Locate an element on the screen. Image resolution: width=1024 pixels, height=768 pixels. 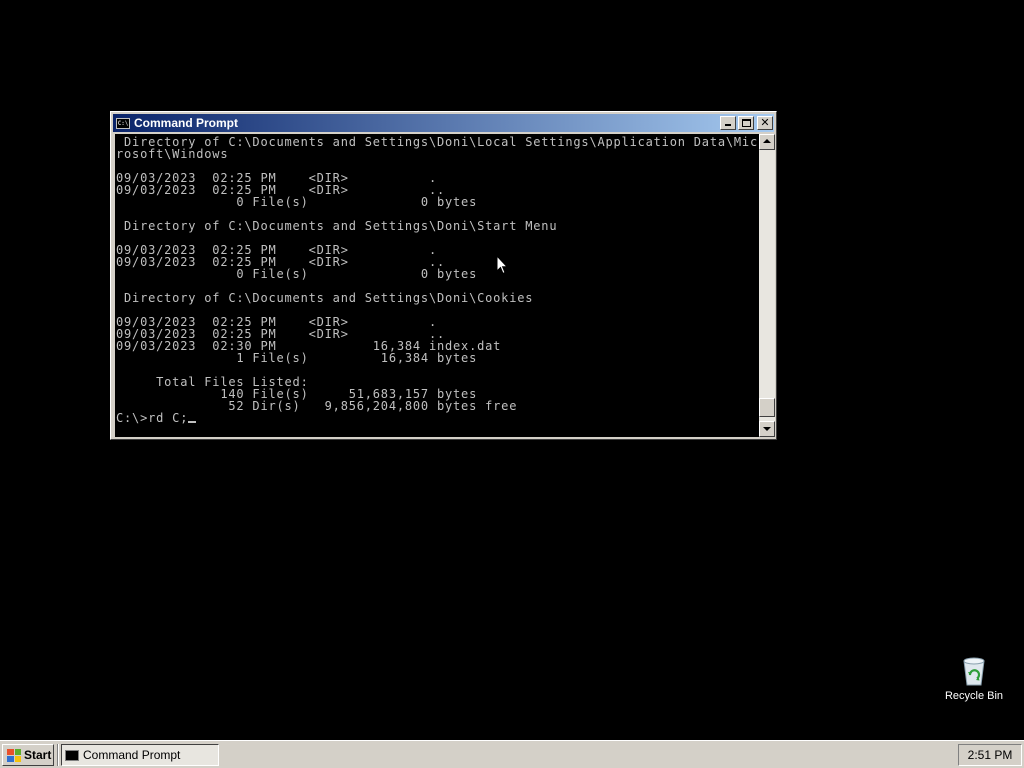
recycle-bin-label: Recycle Bin is located at coordinates (974, 696).